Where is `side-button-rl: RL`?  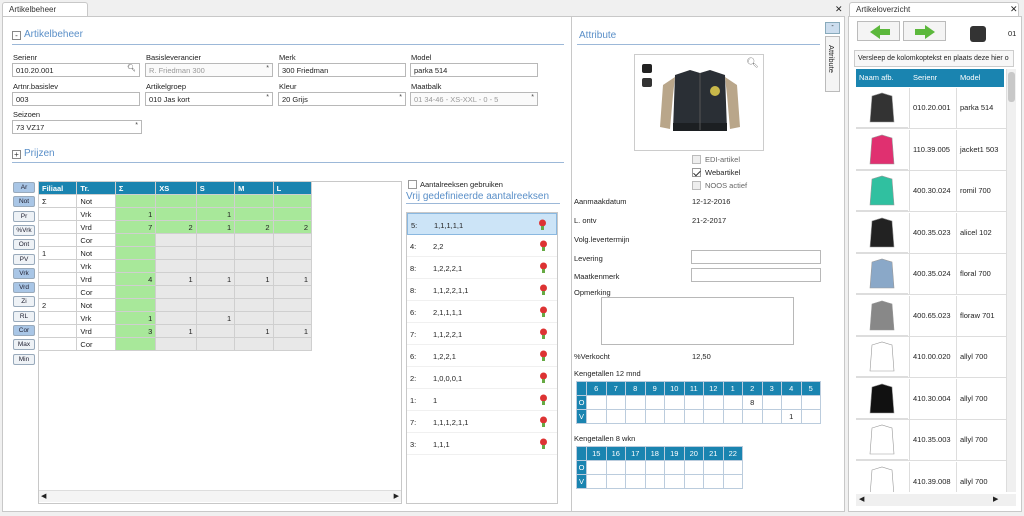 side-button-rl: RL is located at coordinates (24, 316).